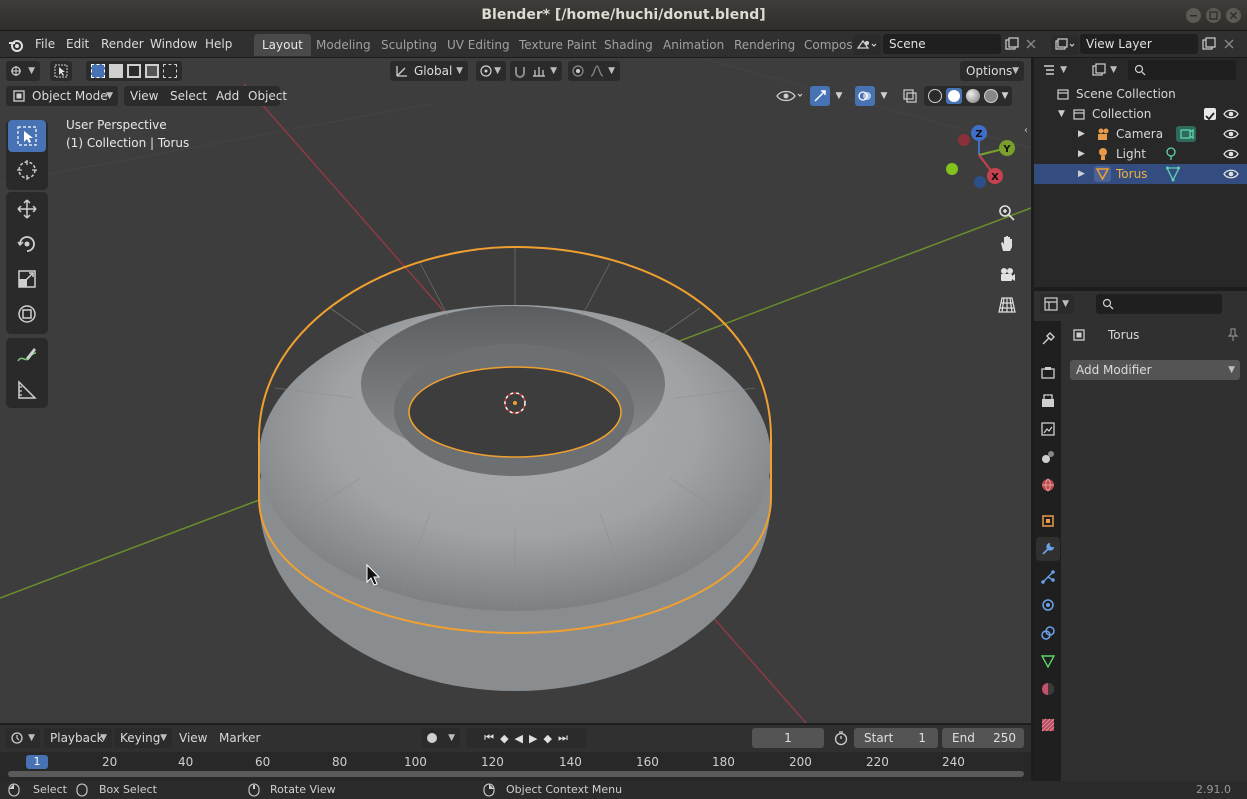 This screenshot has width=1247, height=799. What do you see at coordinates (1213, 15) in the screenshot?
I see `maximize-button` at bounding box center [1213, 15].